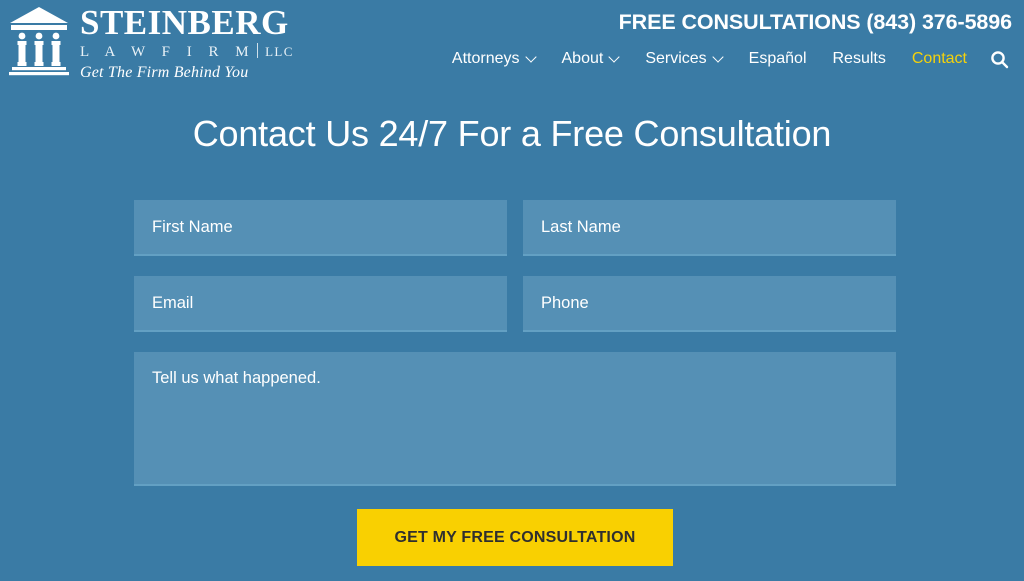 Image resolution: width=1024 pixels, height=581 pixels. I want to click on main-navigation: Attorneys About Services Español Results, so click(725, 59).